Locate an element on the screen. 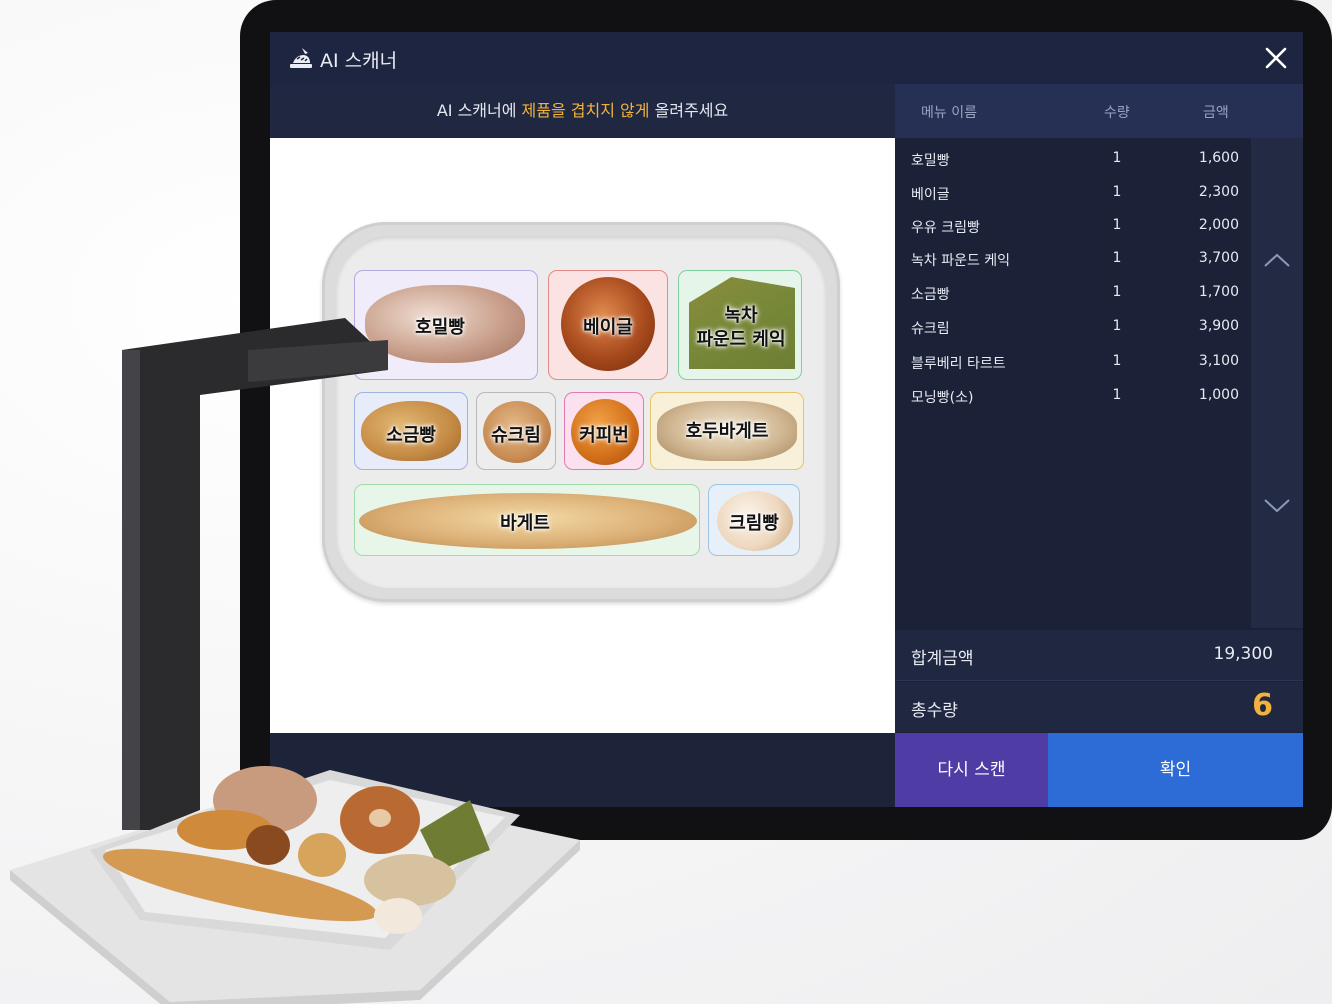  item-price: 2,000 is located at coordinates (1218, 225).